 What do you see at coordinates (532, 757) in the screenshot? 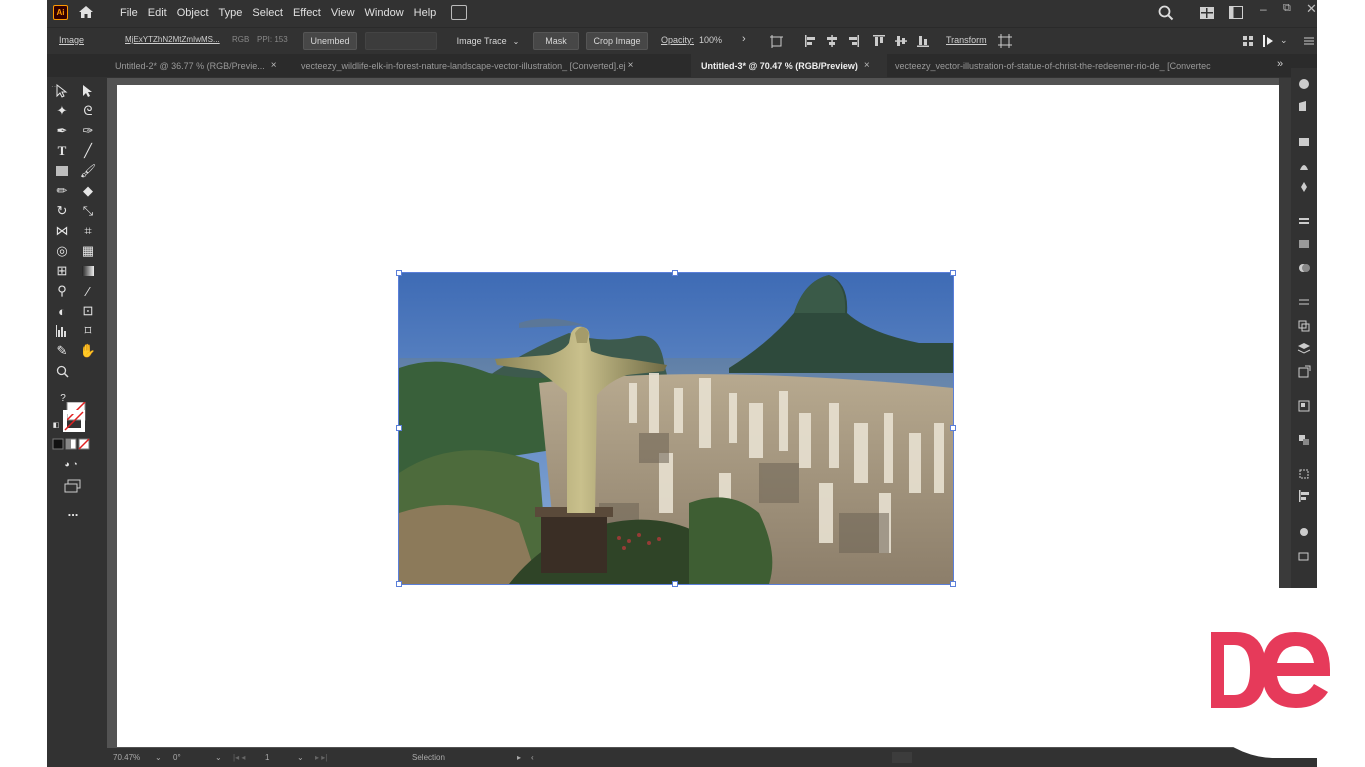
I see `scroll-left-icon: ‹` at bounding box center [532, 757].